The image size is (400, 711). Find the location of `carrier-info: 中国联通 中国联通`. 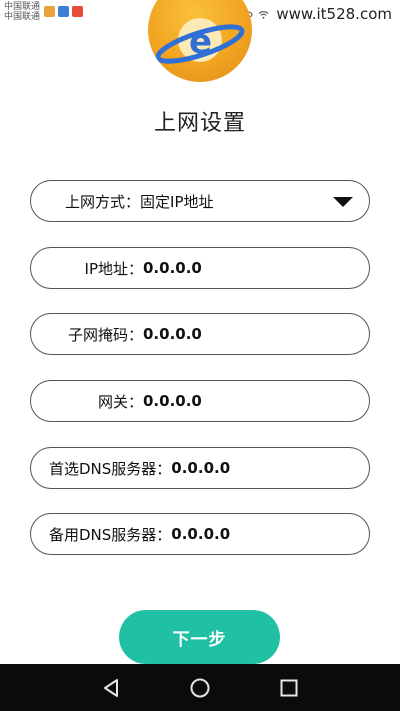

carrier-info: 中国联通 中国联通 is located at coordinates (22, 12).